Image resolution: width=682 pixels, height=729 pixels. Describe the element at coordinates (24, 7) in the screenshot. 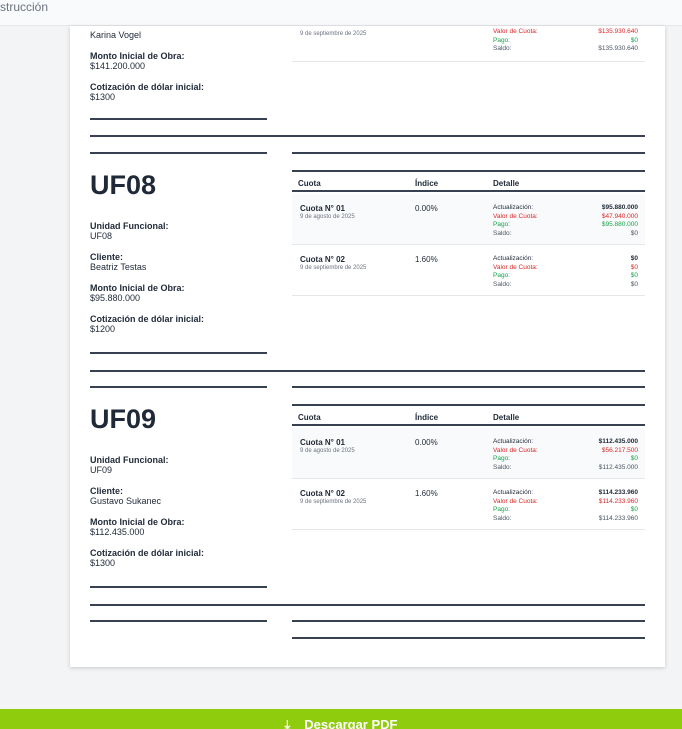

I see `page-heading-fragment: strucción` at that location.